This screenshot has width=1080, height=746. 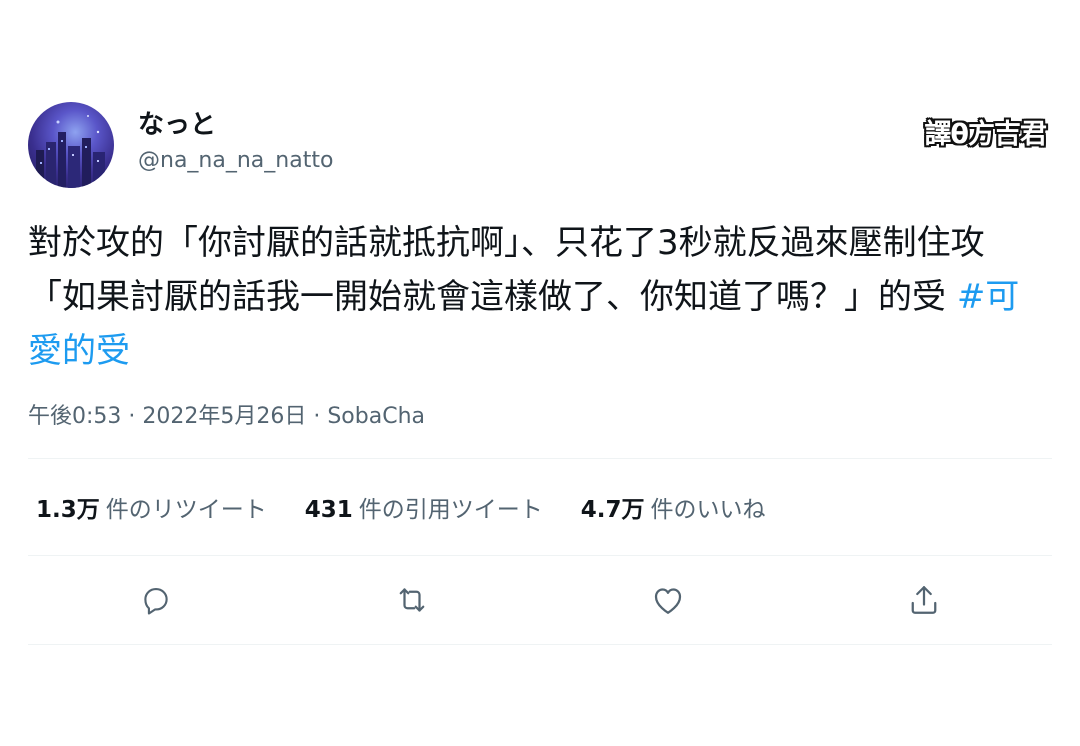 I want to click on reply-icon, so click(x=156, y=600).